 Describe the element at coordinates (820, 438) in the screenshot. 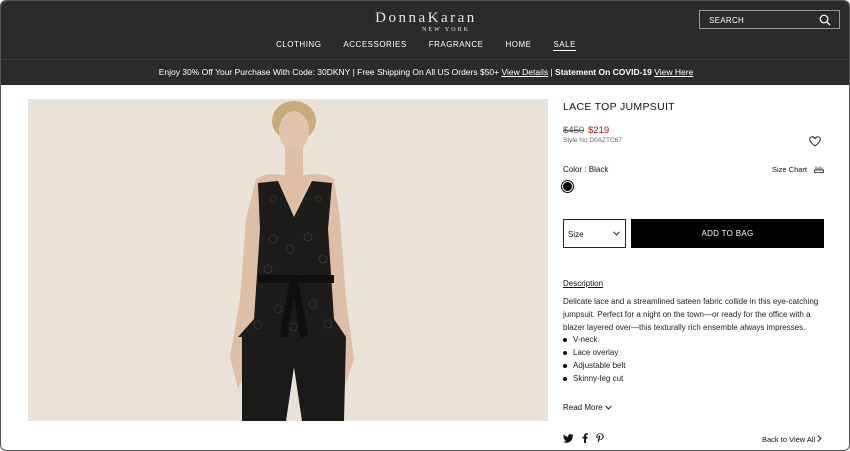

I see `chevron-right-icon` at that location.